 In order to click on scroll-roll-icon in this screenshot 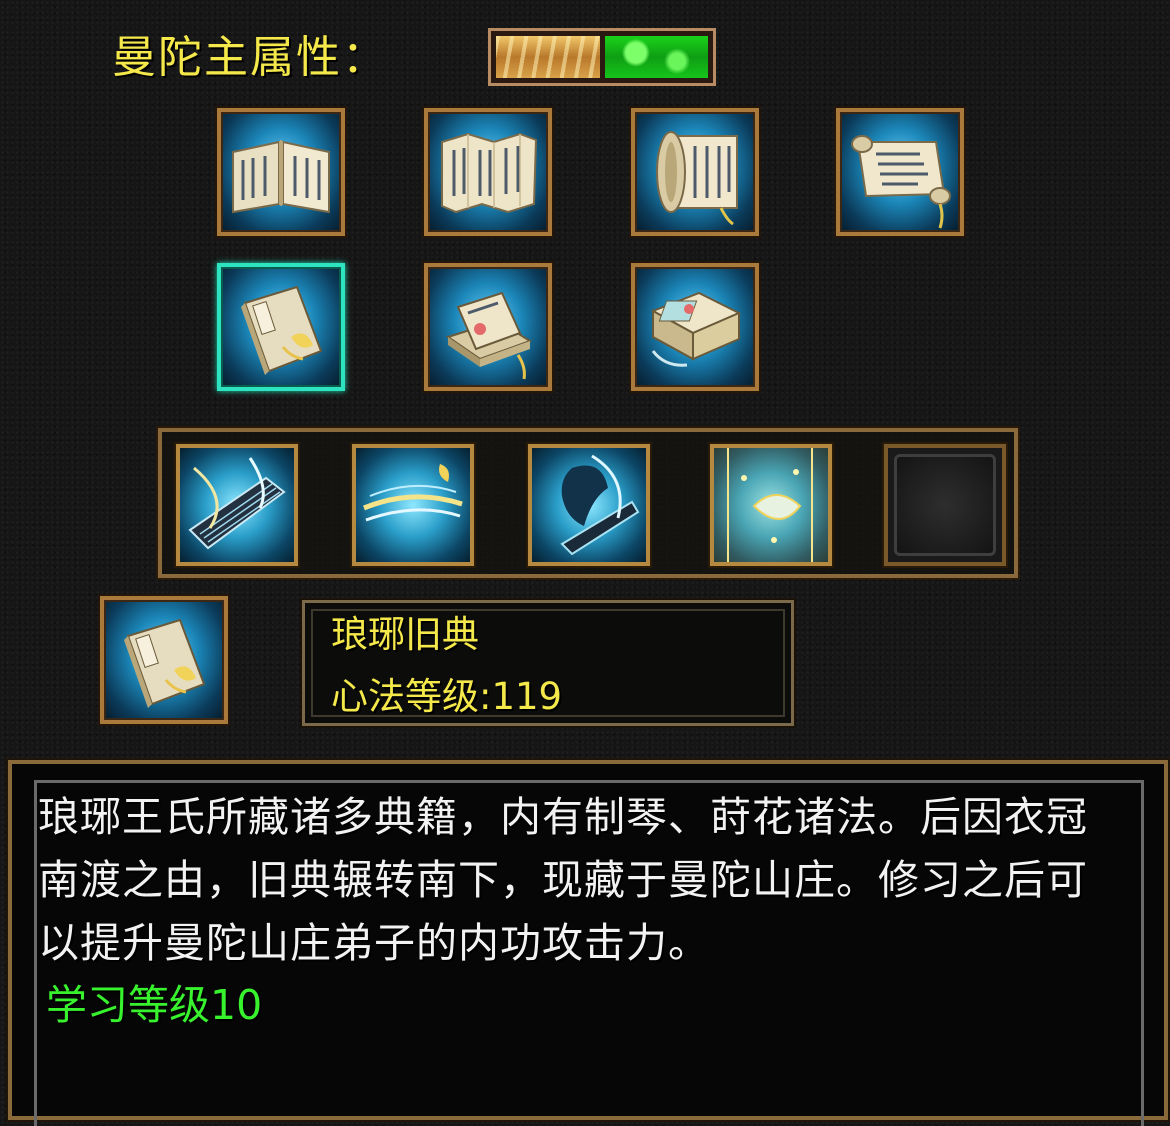, I will do `click(697, 178)`.